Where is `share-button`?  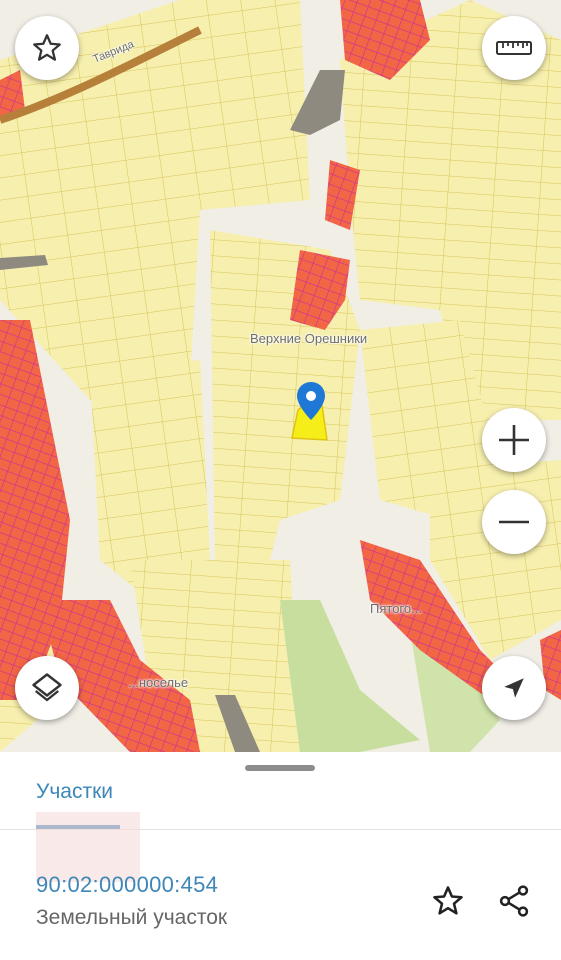 share-button is located at coordinates (514, 901).